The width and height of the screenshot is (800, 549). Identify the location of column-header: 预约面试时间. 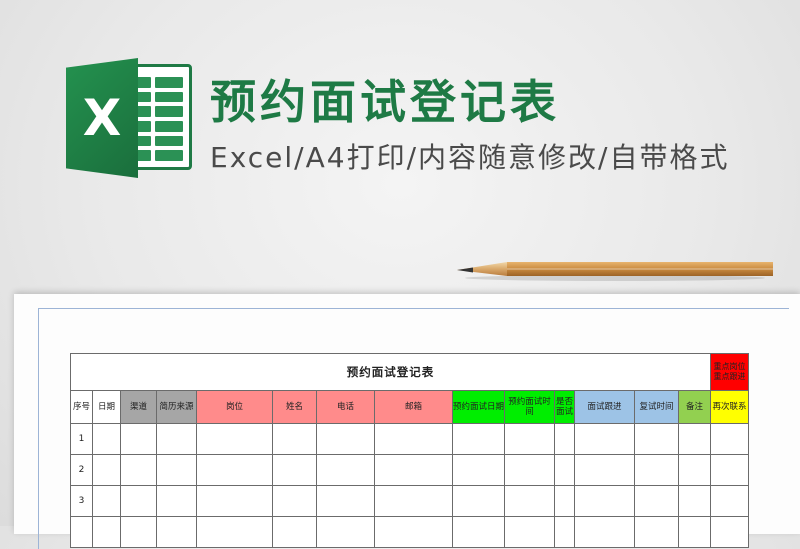
(529, 407).